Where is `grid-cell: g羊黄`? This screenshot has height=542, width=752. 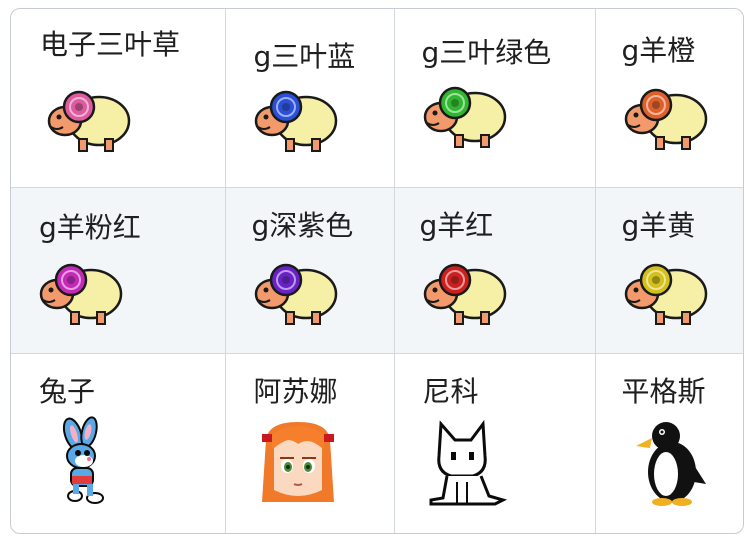 grid-cell: g羊黄 is located at coordinates (668, 270).